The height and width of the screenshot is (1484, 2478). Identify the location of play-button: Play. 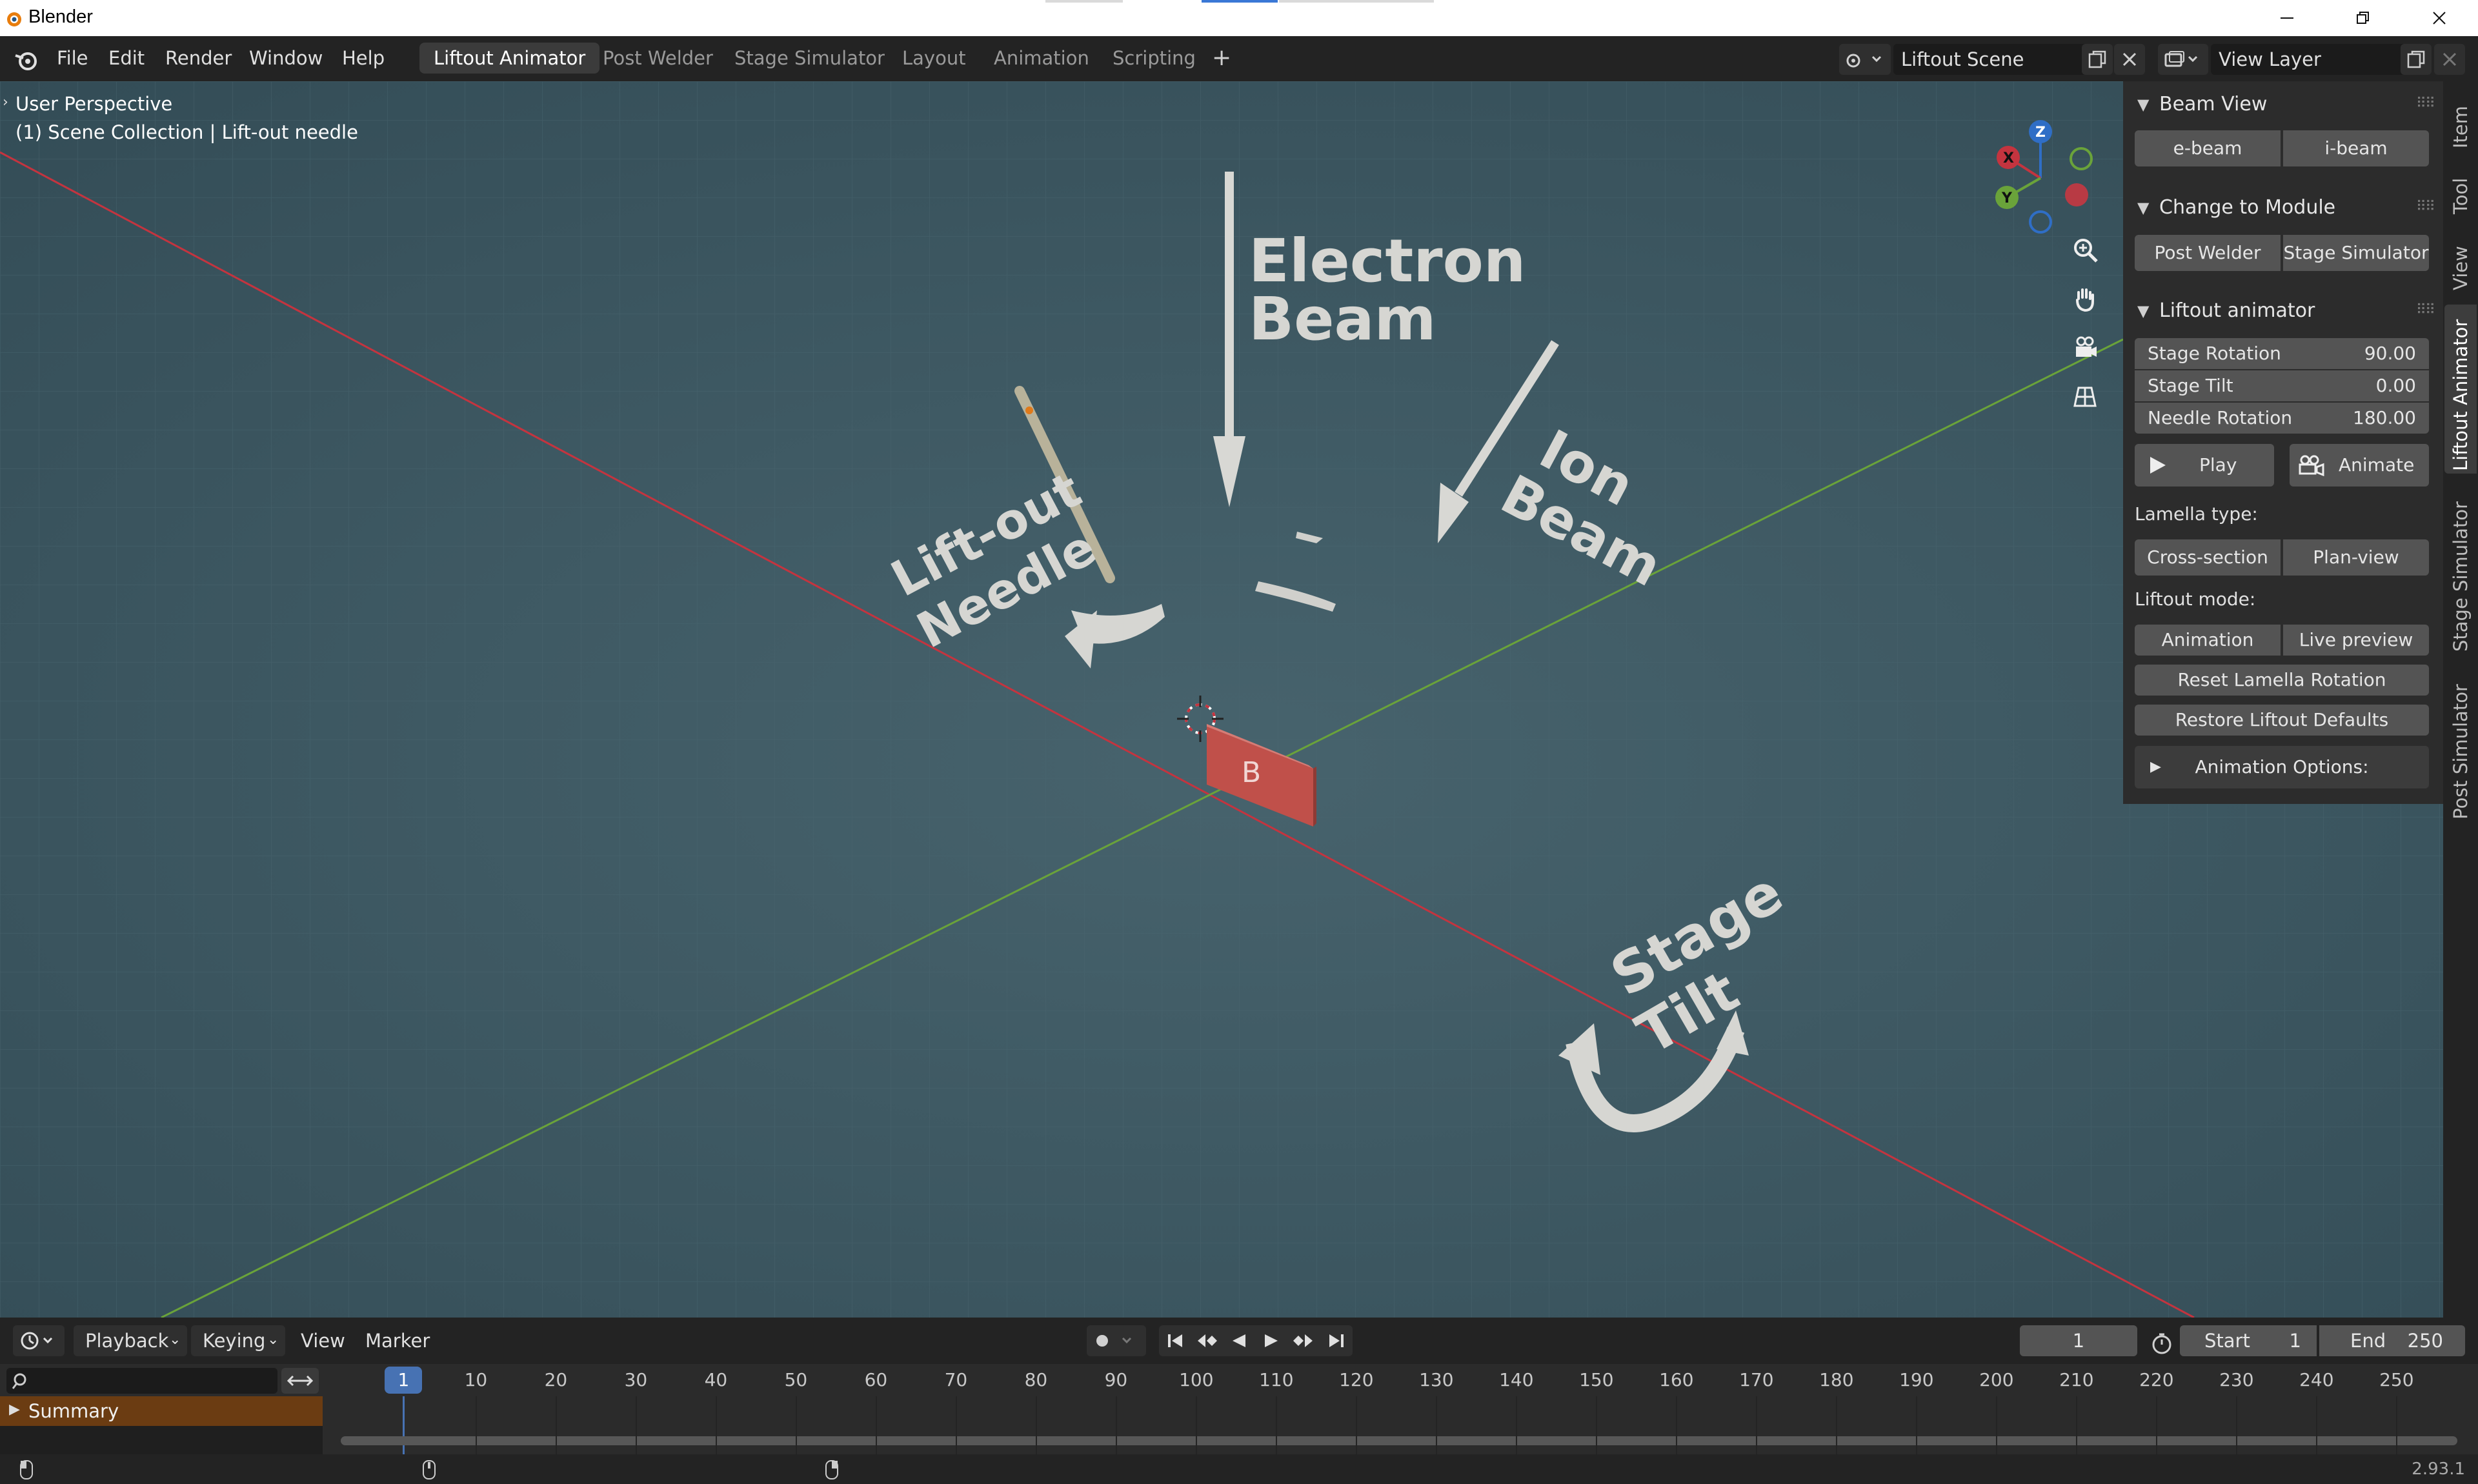
(2204, 465).